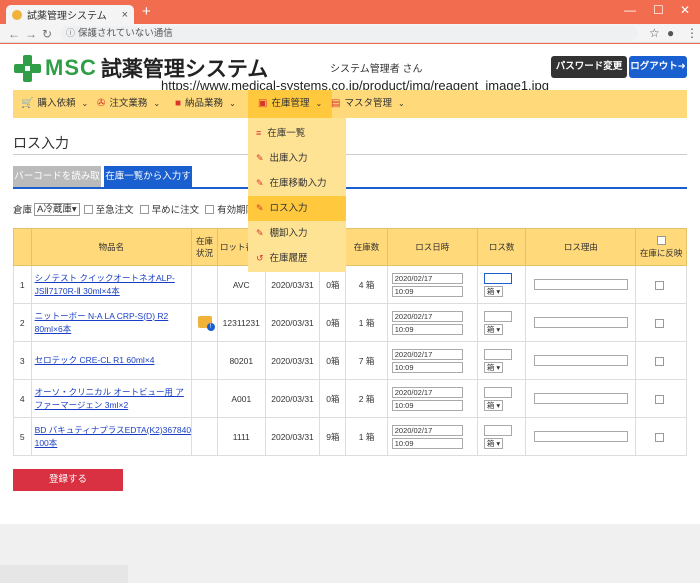  I want to click on tab-inventory-list: 在庫一覧から入力する, so click(148, 185).